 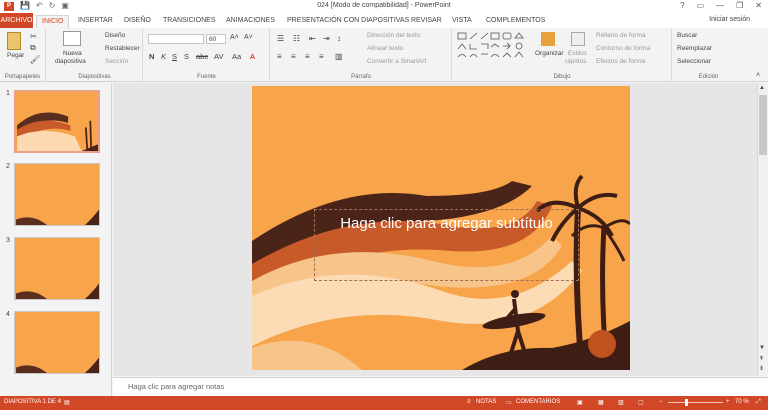 What do you see at coordinates (252, 56) in the screenshot?
I see `font-color-icon: A` at bounding box center [252, 56].